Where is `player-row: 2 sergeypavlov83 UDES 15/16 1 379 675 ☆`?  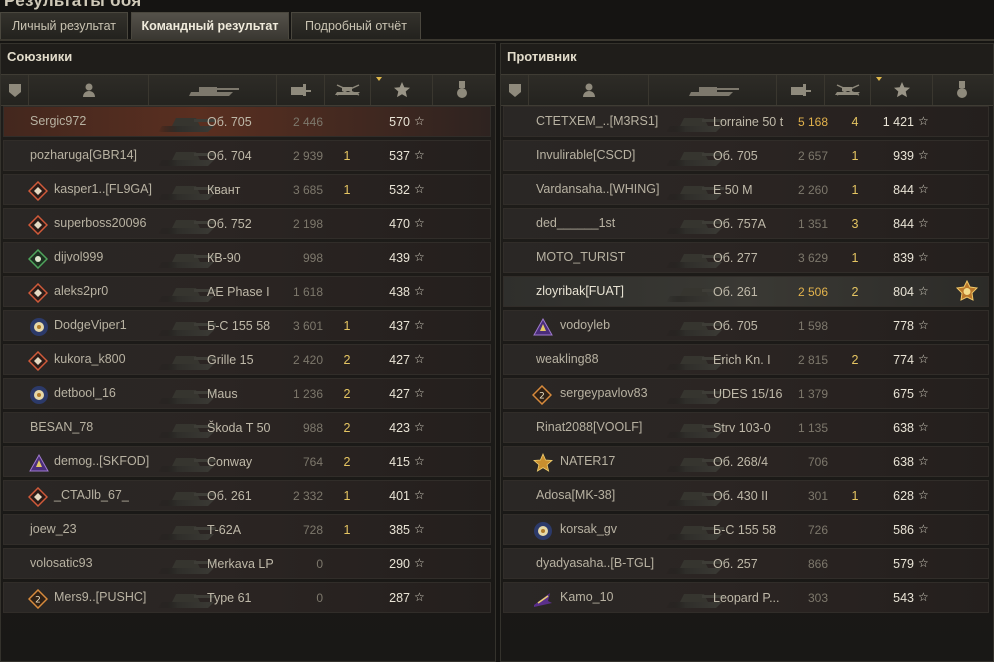 player-row: 2 sergeypavlov83 UDES 15/16 1 379 675 ☆ is located at coordinates (746, 393).